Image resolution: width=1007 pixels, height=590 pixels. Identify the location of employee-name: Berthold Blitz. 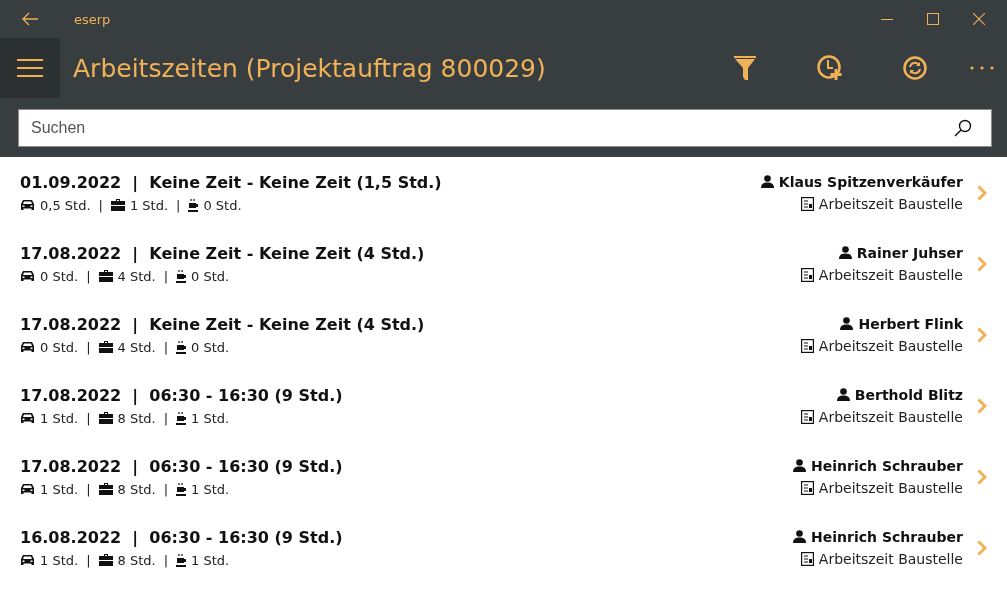
(908, 394).